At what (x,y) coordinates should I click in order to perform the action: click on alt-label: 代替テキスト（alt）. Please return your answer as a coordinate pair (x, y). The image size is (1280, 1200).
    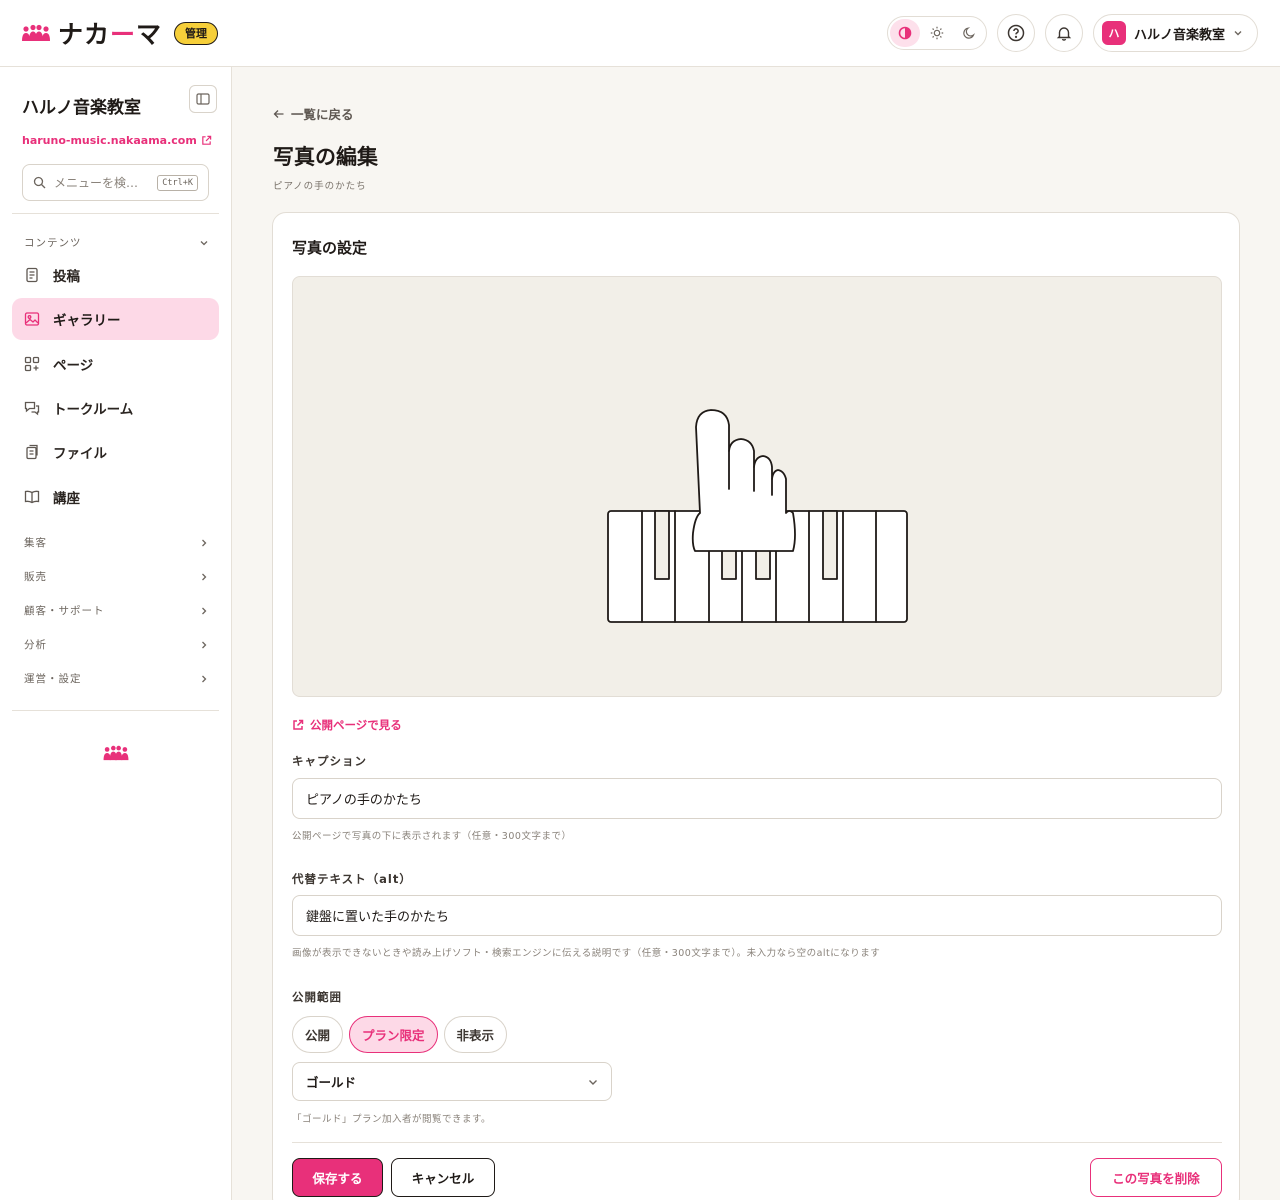
    Looking at the image, I should click on (352, 879).